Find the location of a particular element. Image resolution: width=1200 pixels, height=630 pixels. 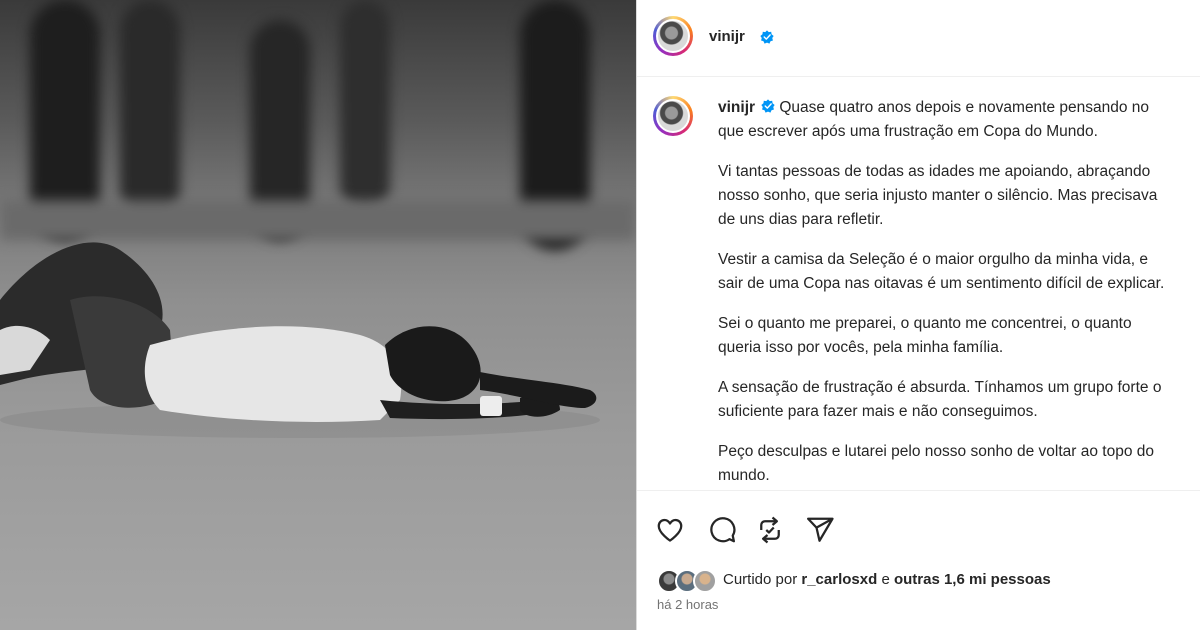

repost-icon is located at coordinates (770, 530).